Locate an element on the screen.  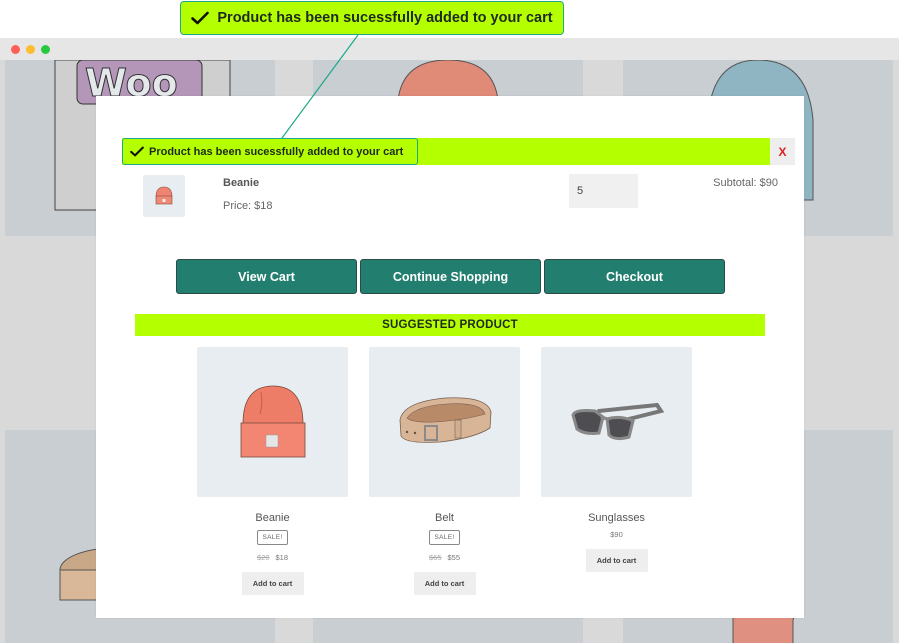
continue-shopping-button: Continue Shopping is located at coordinates (450, 276).